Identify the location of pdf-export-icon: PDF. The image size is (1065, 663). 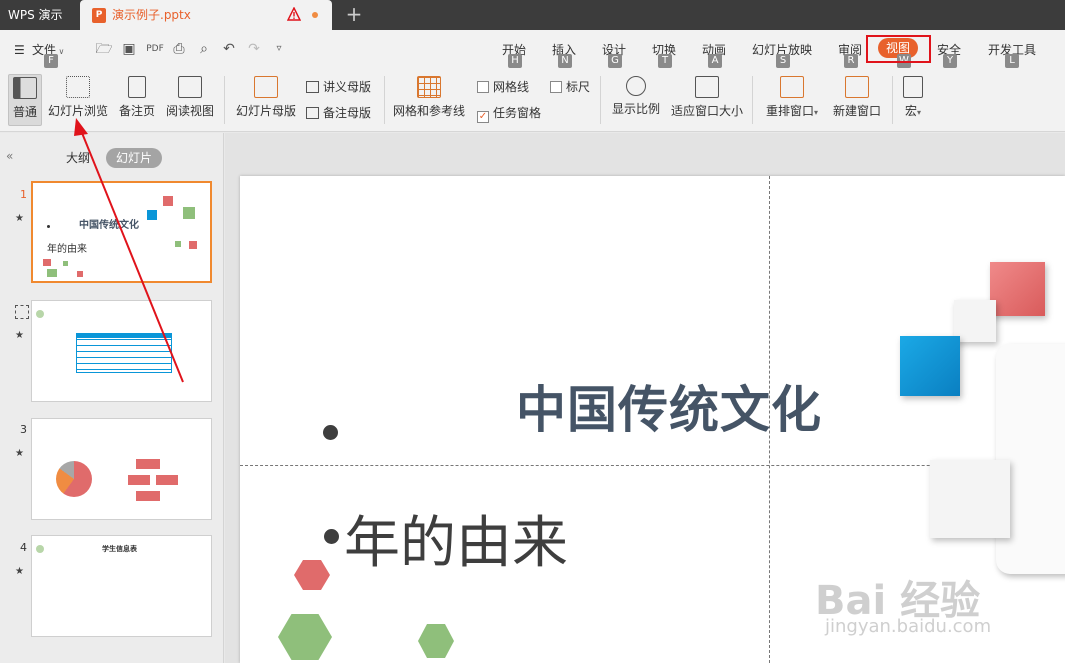
(155, 49).